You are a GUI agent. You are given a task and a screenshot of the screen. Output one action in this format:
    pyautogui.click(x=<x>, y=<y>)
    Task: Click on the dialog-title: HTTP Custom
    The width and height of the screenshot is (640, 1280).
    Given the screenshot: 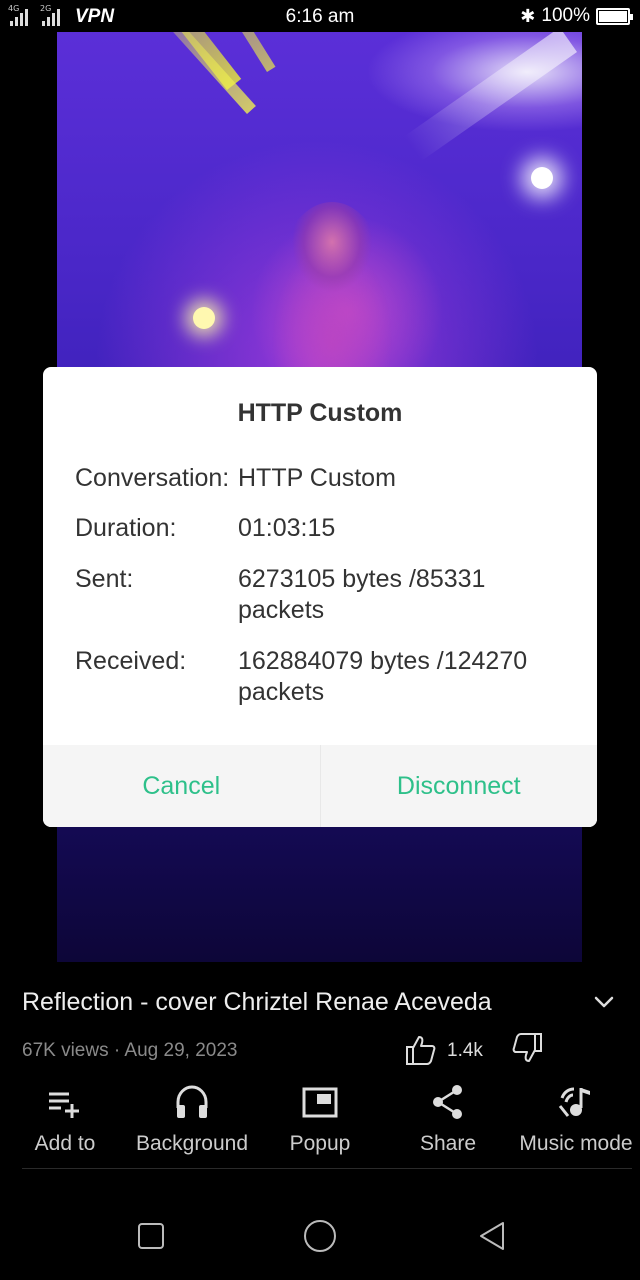 What is the action you would take?
    pyautogui.click(x=320, y=413)
    